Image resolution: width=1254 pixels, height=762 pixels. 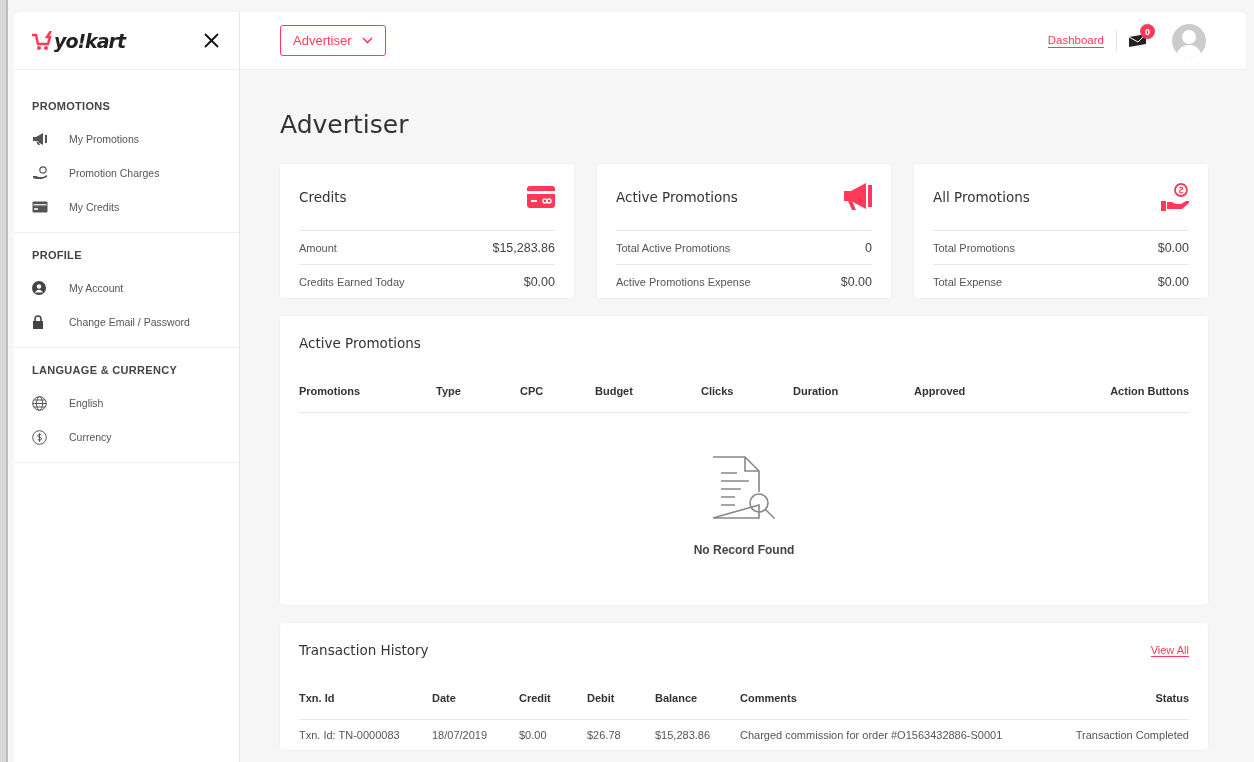 What do you see at coordinates (744, 488) in the screenshot?
I see `document-search-icon` at bounding box center [744, 488].